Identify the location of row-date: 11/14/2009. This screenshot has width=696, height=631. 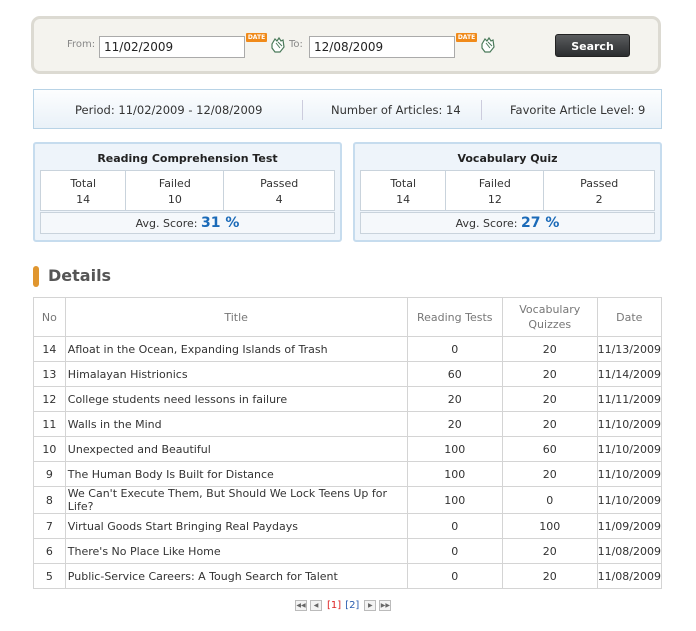
(629, 374).